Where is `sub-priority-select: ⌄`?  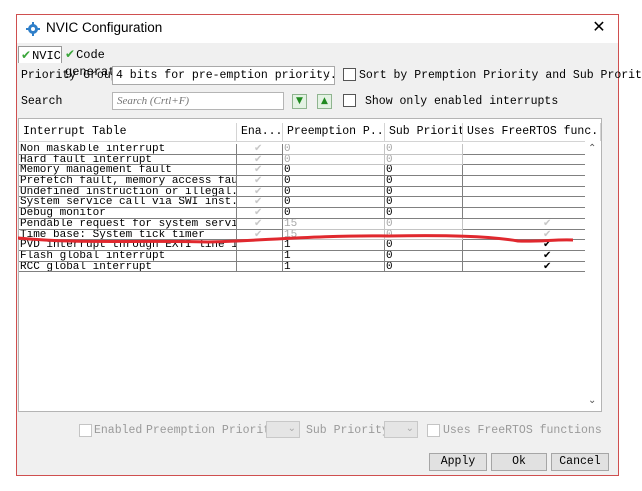
sub-priority-select: ⌄ is located at coordinates (401, 429).